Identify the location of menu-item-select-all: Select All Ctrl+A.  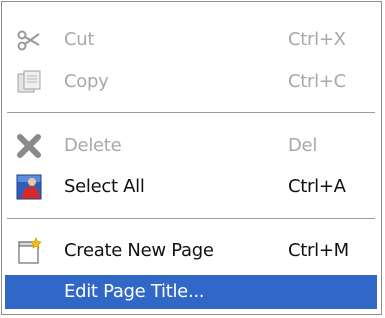
(191, 187).